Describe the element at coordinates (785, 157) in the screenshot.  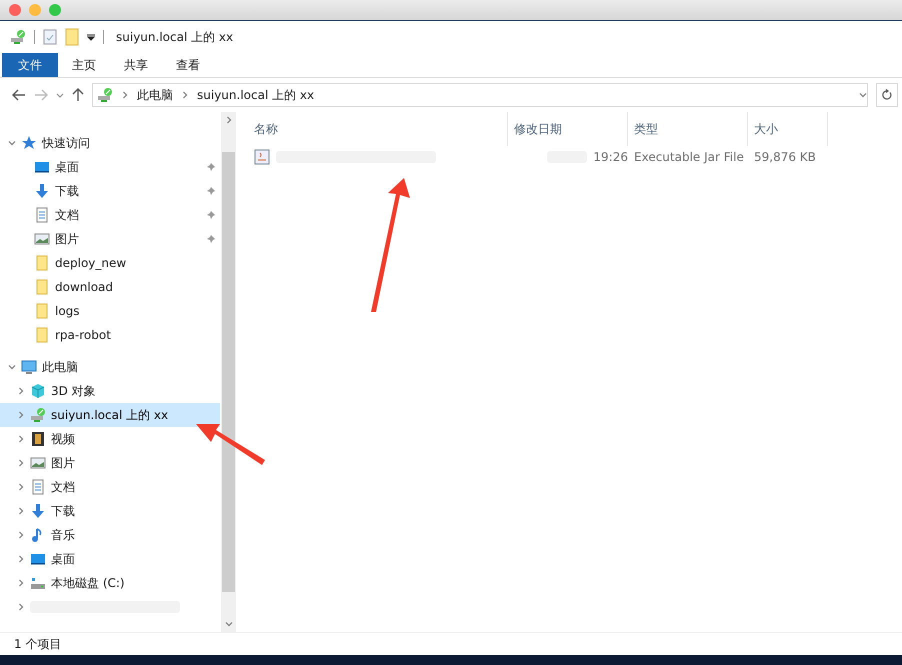
I see `table-cell: 59,876 KB` at that location.